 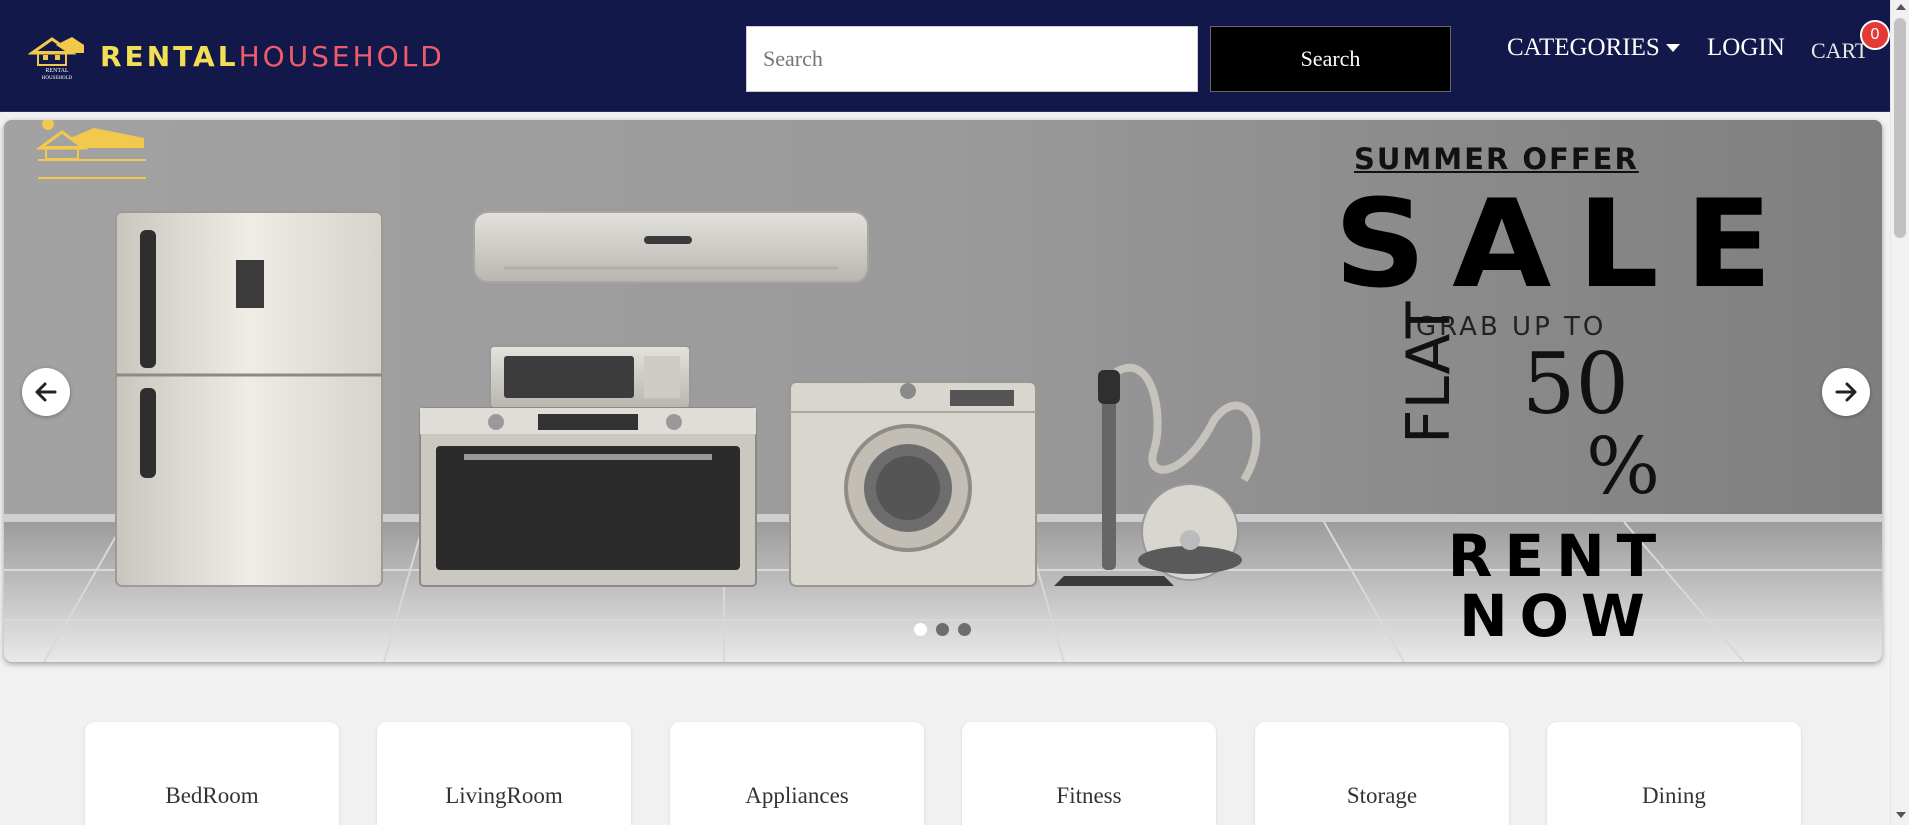 What do you see at coordinates (1672, 48) in the screenshot?
I see `caret-down-icon` at bounding box center [1672, 48].